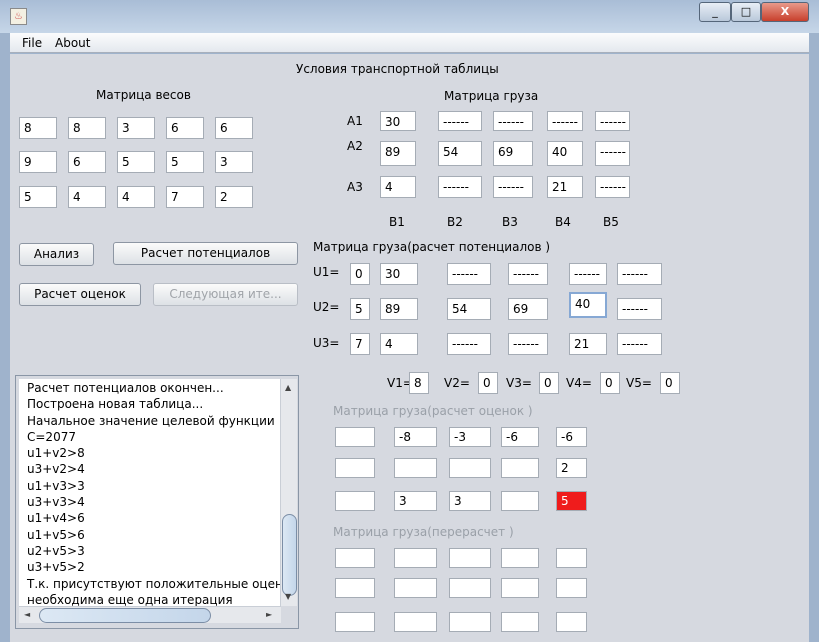 The height and width of the screenshot is (642, 819). I want to click on menu-about: About, so click(72, 43).